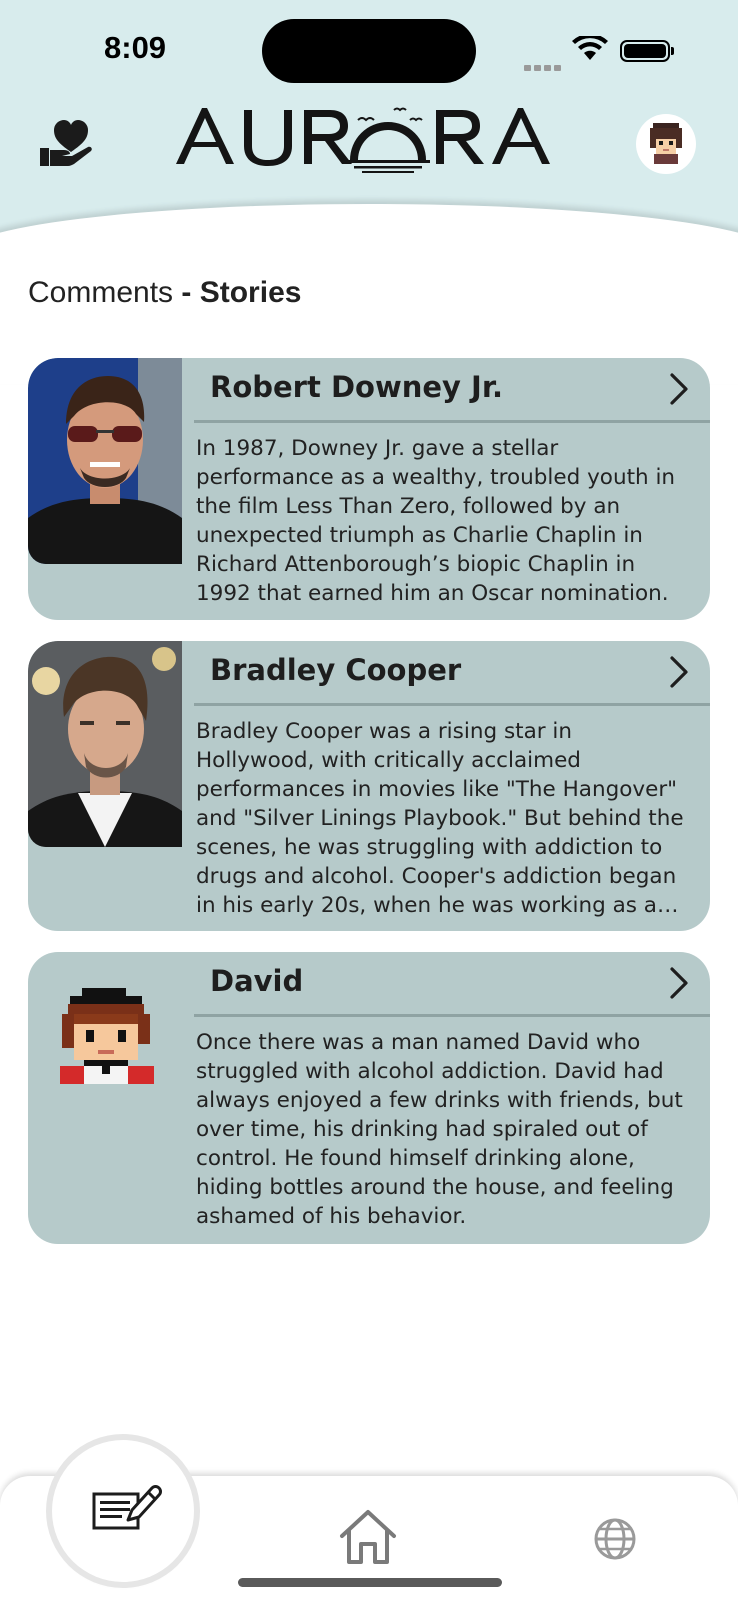 The image size is (738, 1600). Describe the element at coordinates (369, 51) in the screenshot. I see `dynamic-island` at that location.